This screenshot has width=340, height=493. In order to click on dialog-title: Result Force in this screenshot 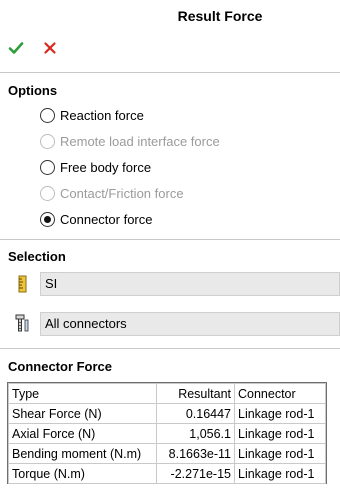, I will do `click(220, 16)`.